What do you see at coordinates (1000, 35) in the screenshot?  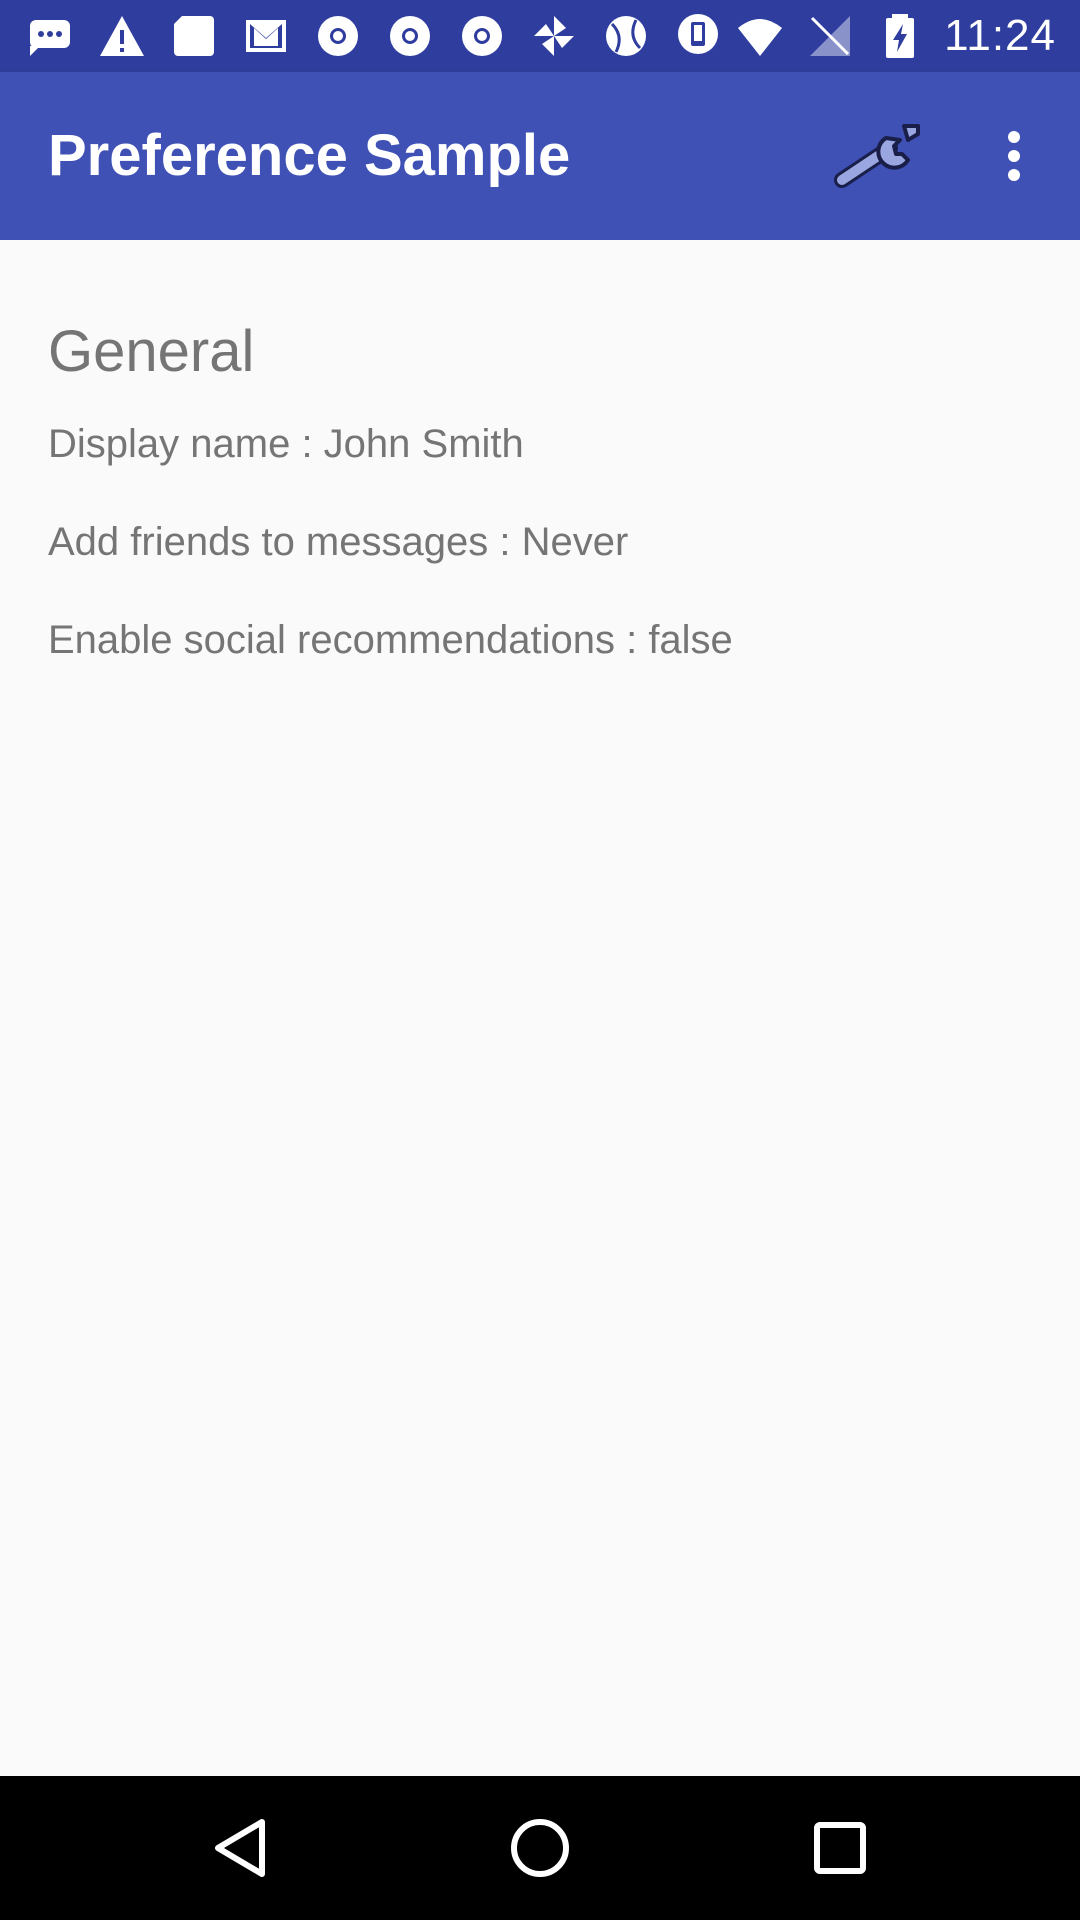 I see `status-clock: 11:24` at bounding box center [1000, 35].